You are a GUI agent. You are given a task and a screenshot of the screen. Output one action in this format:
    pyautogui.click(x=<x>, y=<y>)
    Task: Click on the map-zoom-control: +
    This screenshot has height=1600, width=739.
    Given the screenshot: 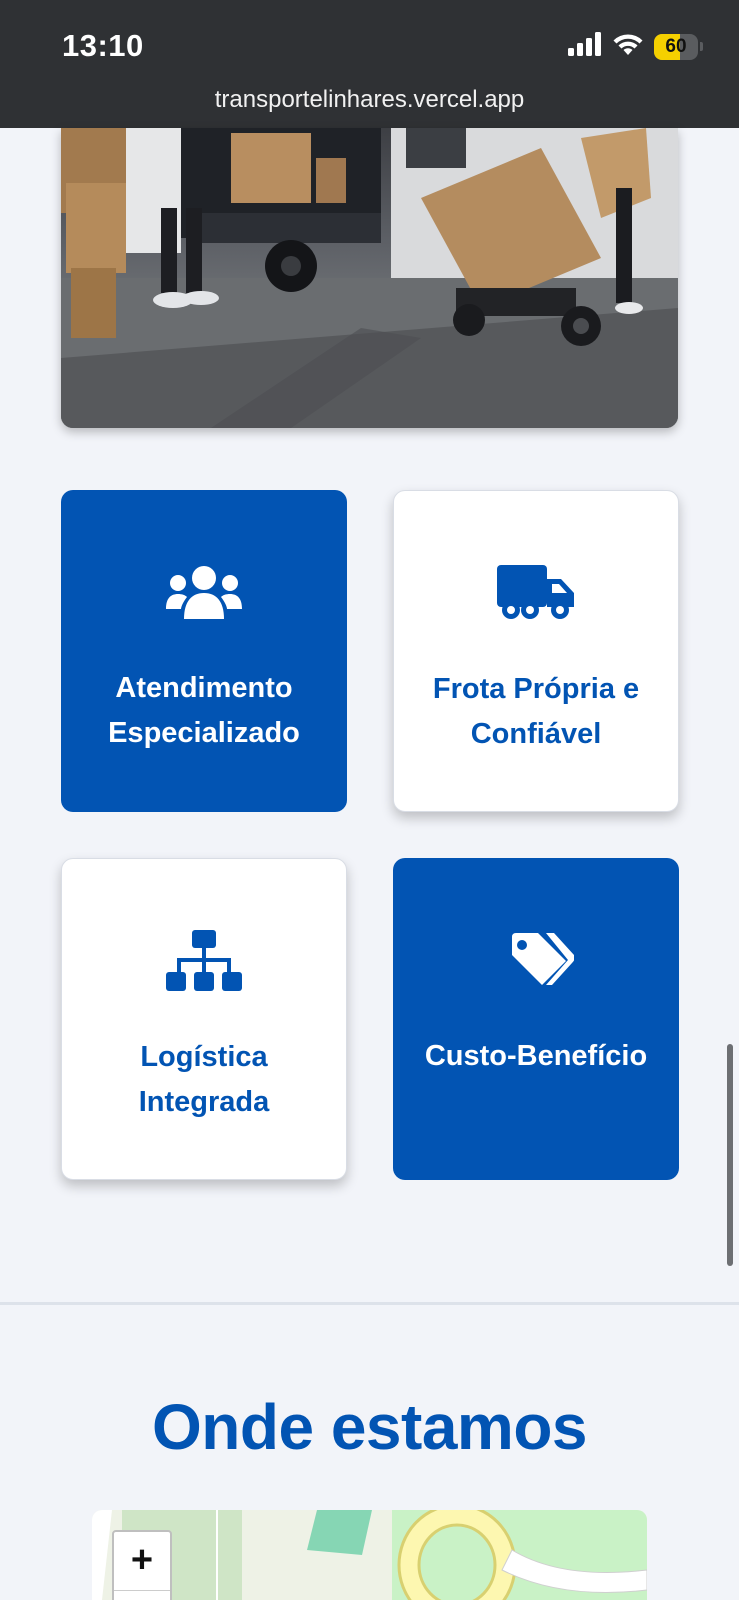 What is the action you would take?
    pyautogui.click(x=142, y=1565)
    